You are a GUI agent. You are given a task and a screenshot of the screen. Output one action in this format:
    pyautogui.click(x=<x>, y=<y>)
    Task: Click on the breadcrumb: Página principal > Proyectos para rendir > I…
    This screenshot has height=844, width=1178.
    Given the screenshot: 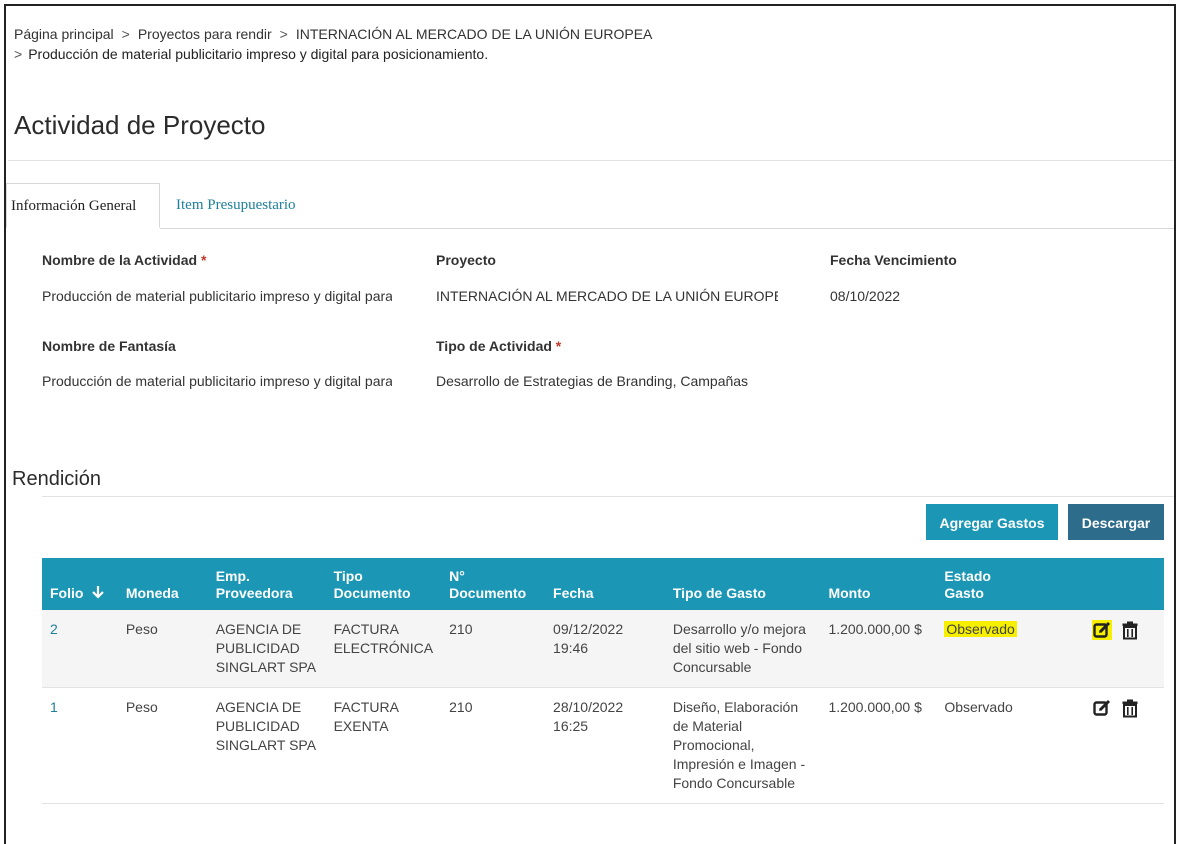 What is the action you would take?
    pyautogui.click(x=333, y=44)
    